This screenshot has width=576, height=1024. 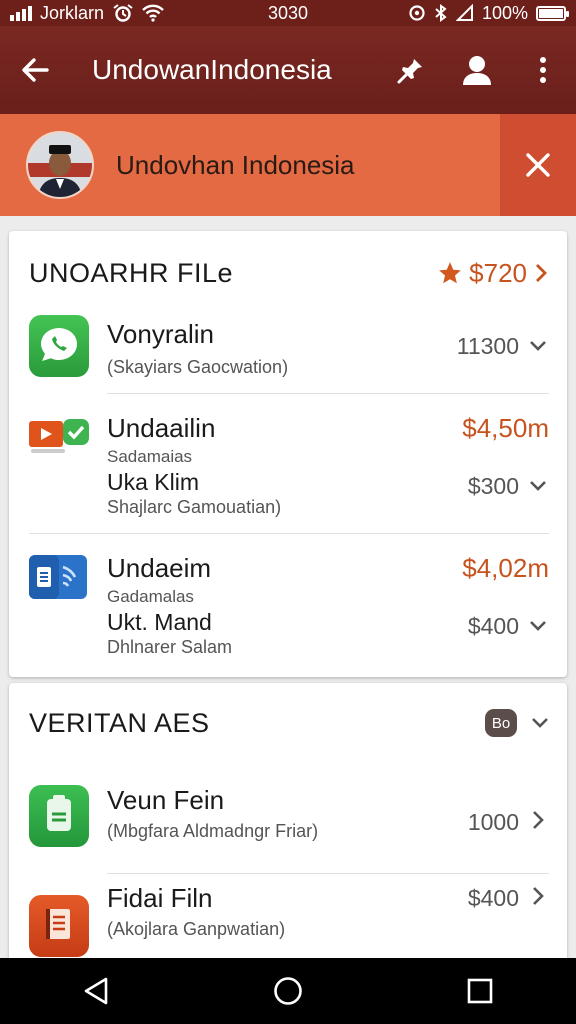 I want to click on account-banner: Undovhan Indonesia, so click(x=288, y=165).